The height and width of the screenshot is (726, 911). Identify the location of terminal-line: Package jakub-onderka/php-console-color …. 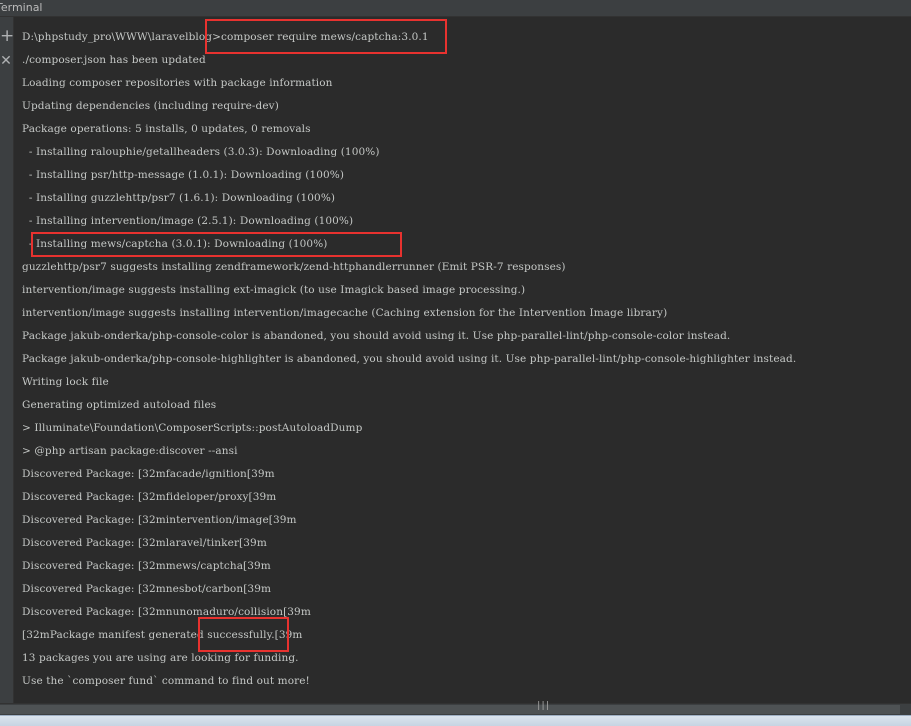
(376, 336).